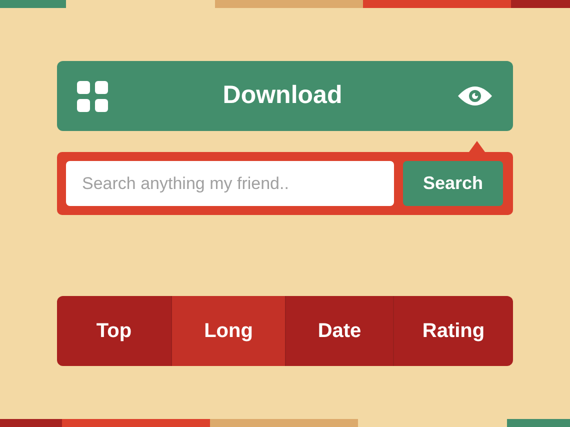  Describe the element at coordinates (339, 331) in the screenshot. I see `sort-tab: Date` at that location.